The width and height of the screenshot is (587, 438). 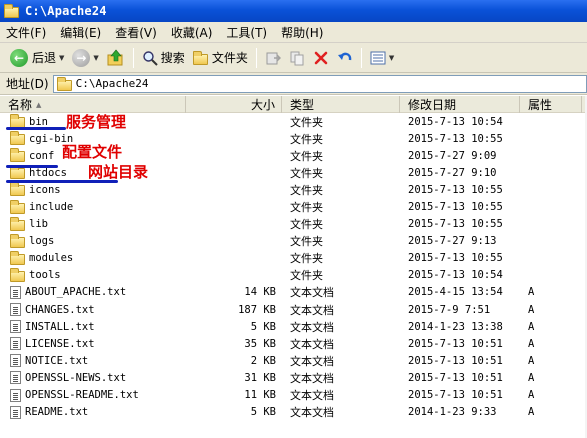 I want to click on file-row: INSTALL.txt 5 KB 文本文档 2014-1-23 13:38 A, so click(x=293, y=326).